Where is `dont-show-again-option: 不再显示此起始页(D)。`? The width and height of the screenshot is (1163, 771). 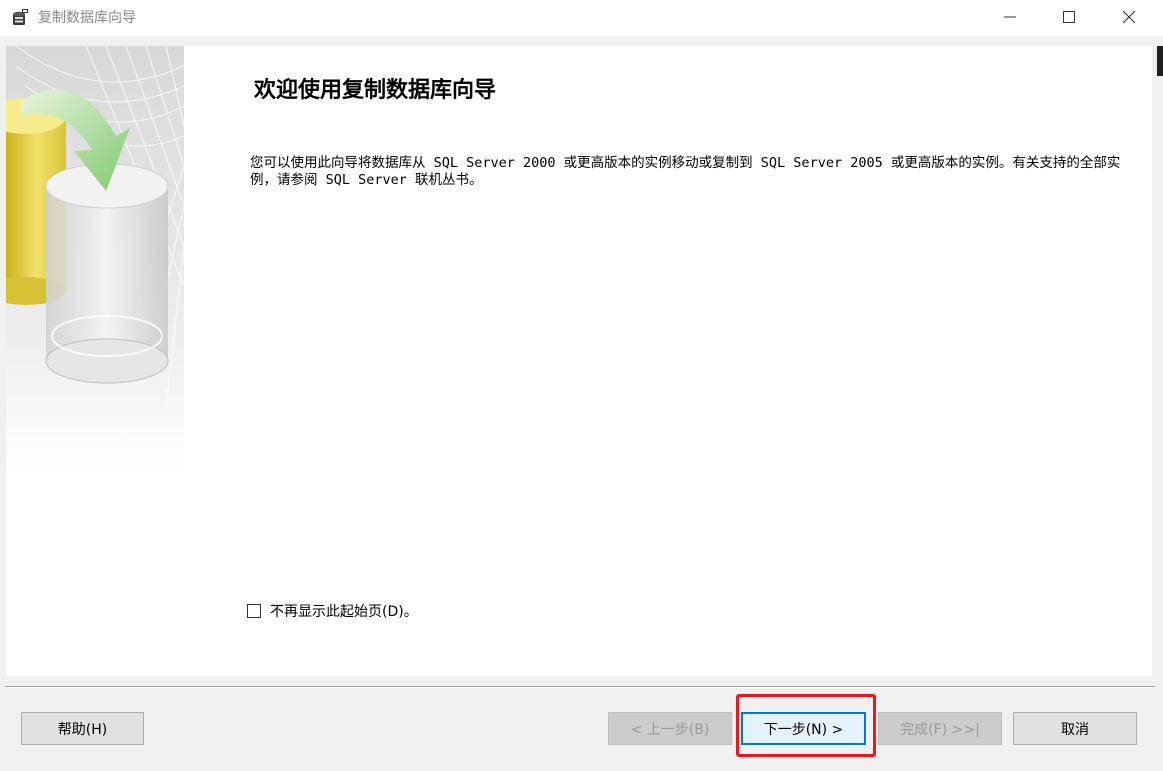 dont-show-again-option: 不再显示此起始页(D)。 is located at coordinates (332, 611).